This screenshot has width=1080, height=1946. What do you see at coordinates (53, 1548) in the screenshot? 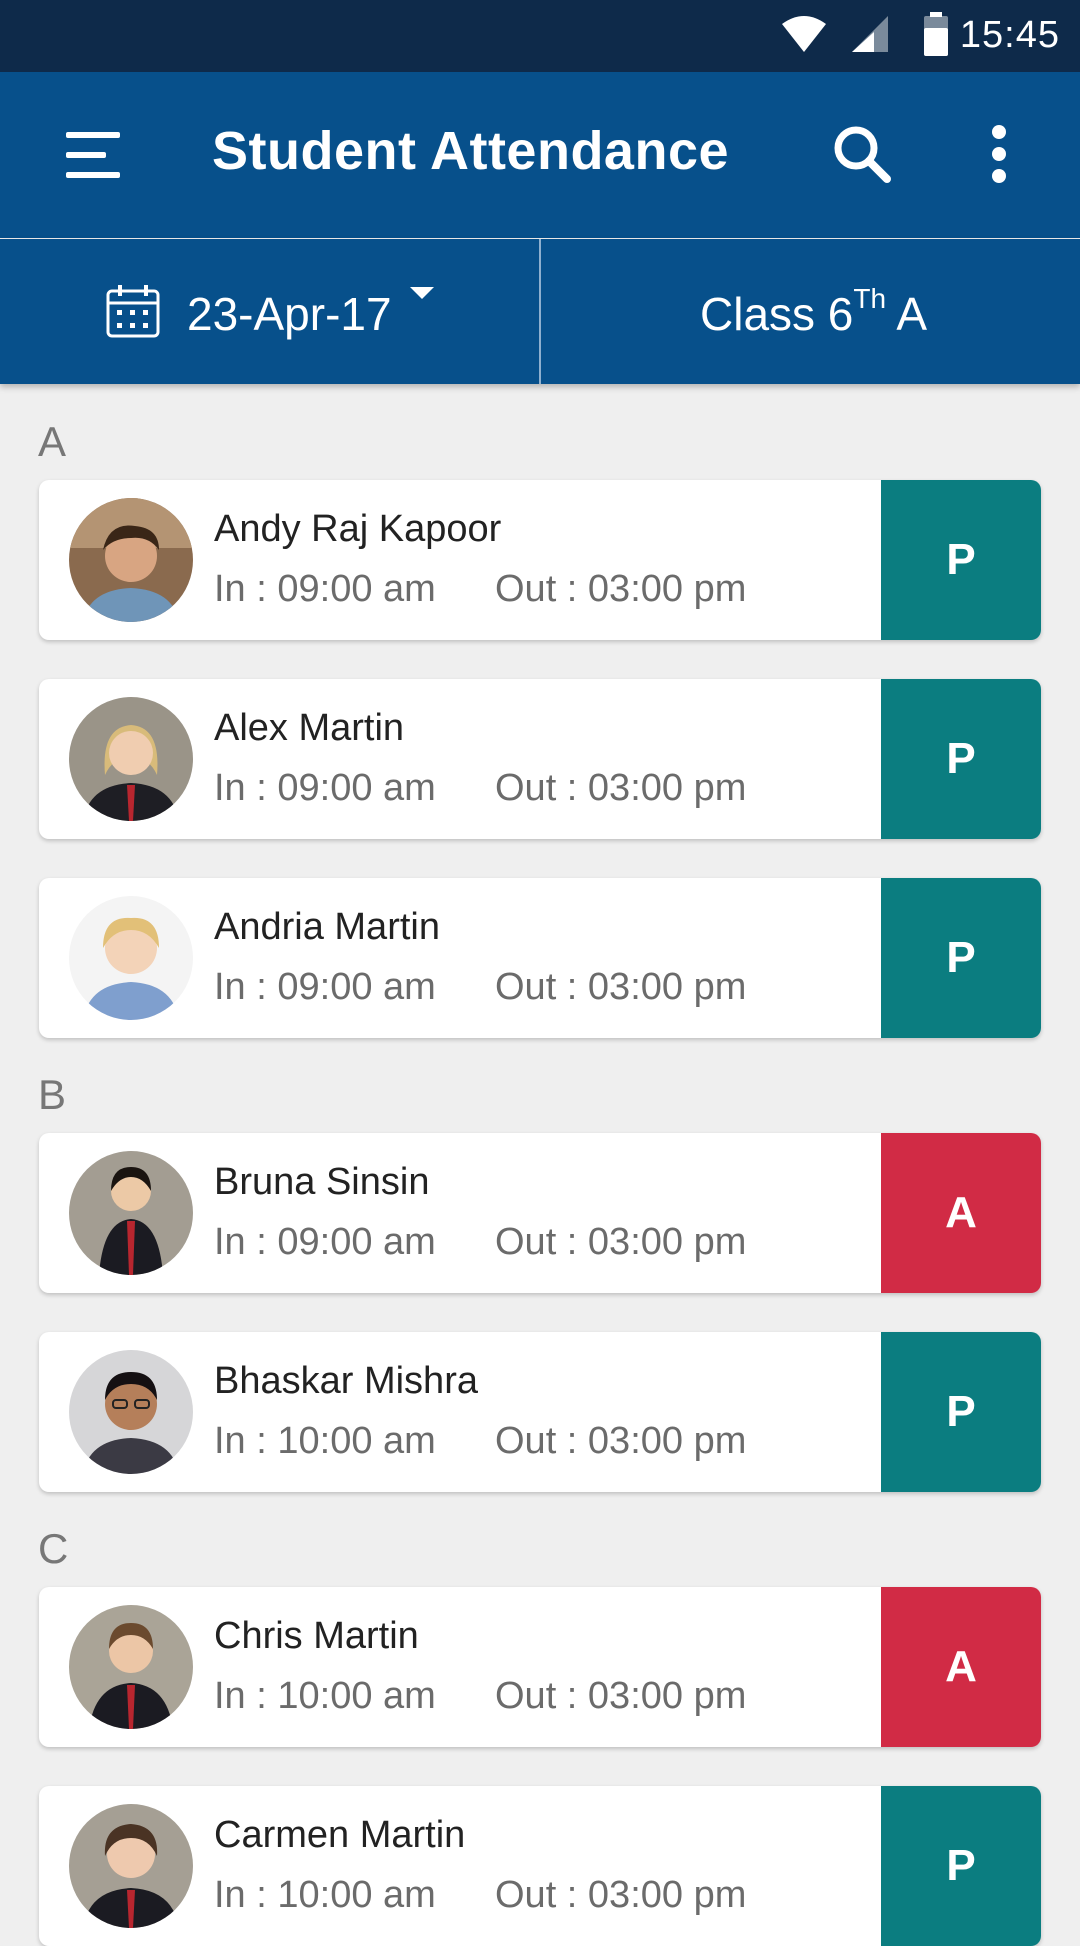
I see `section-header-c: C` at bounding box center [53, 1548].